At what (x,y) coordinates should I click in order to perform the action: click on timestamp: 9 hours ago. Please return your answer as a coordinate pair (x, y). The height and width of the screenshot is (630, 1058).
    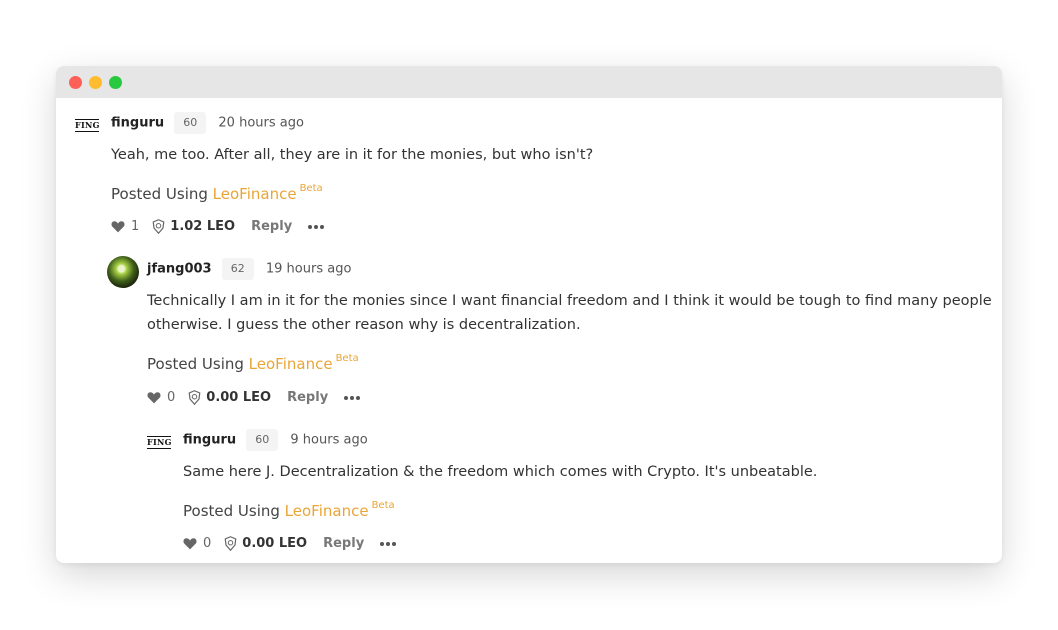
    Looking at the image, I should click on (328, 440).